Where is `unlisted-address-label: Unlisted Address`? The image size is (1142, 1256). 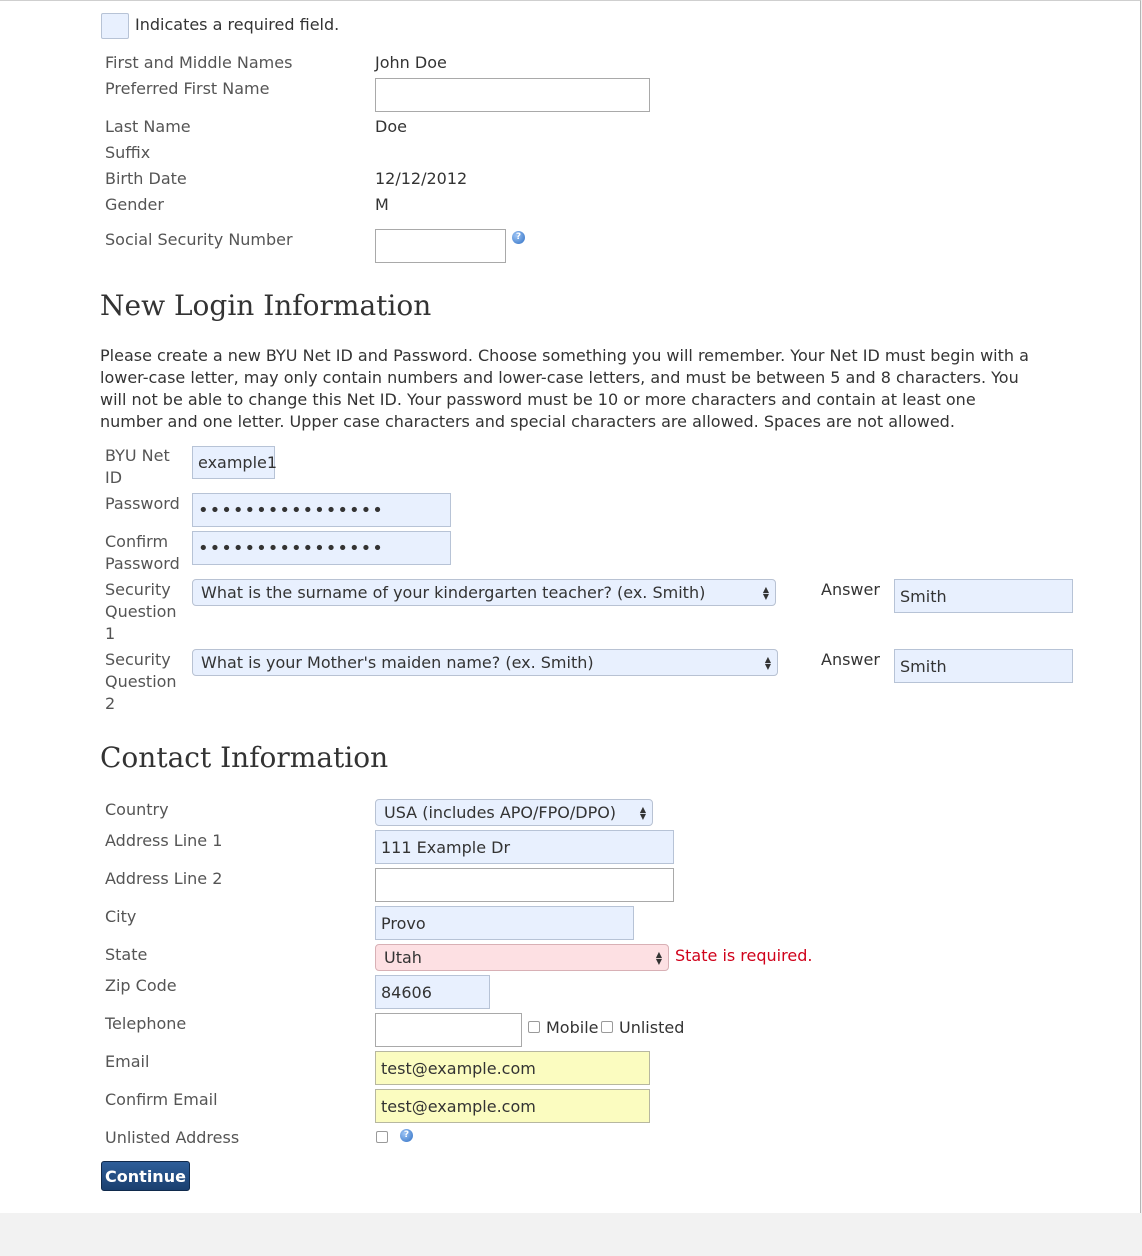 unlisted-address-label: Unlisted Address is located at coordinates (172, 1137).